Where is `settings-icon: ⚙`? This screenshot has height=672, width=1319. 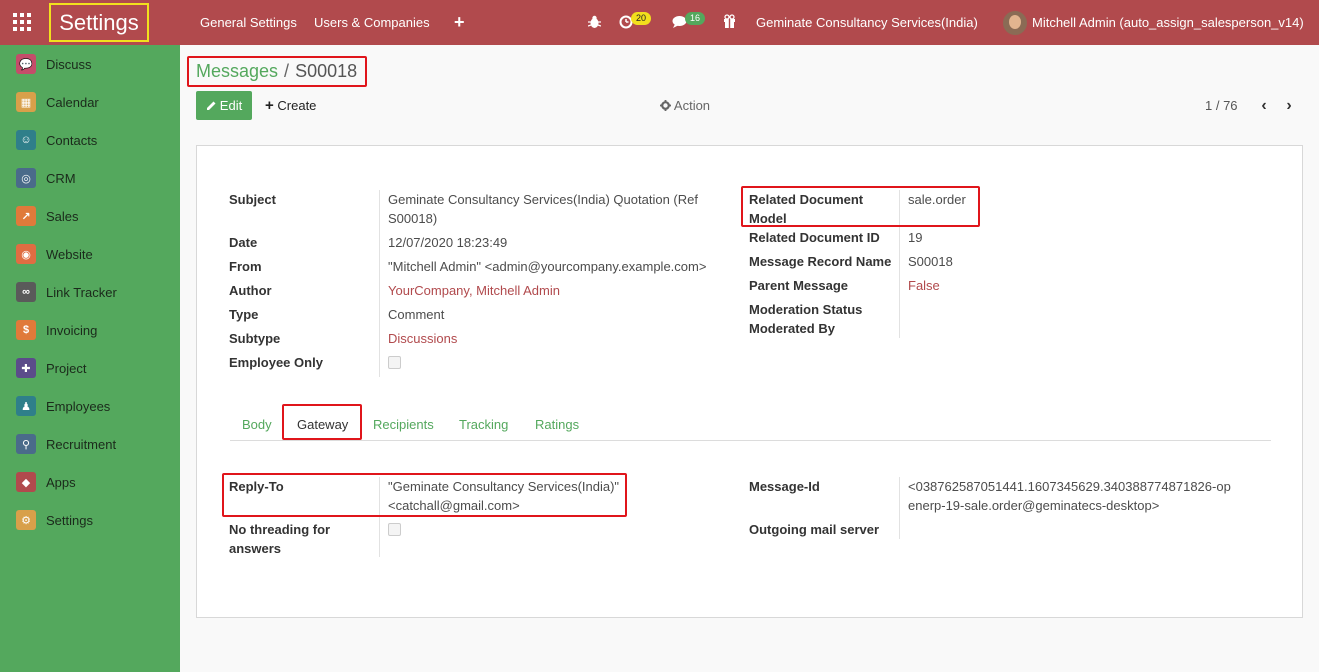
settings-icon: ⚙ is located at coordinates (26, 520).